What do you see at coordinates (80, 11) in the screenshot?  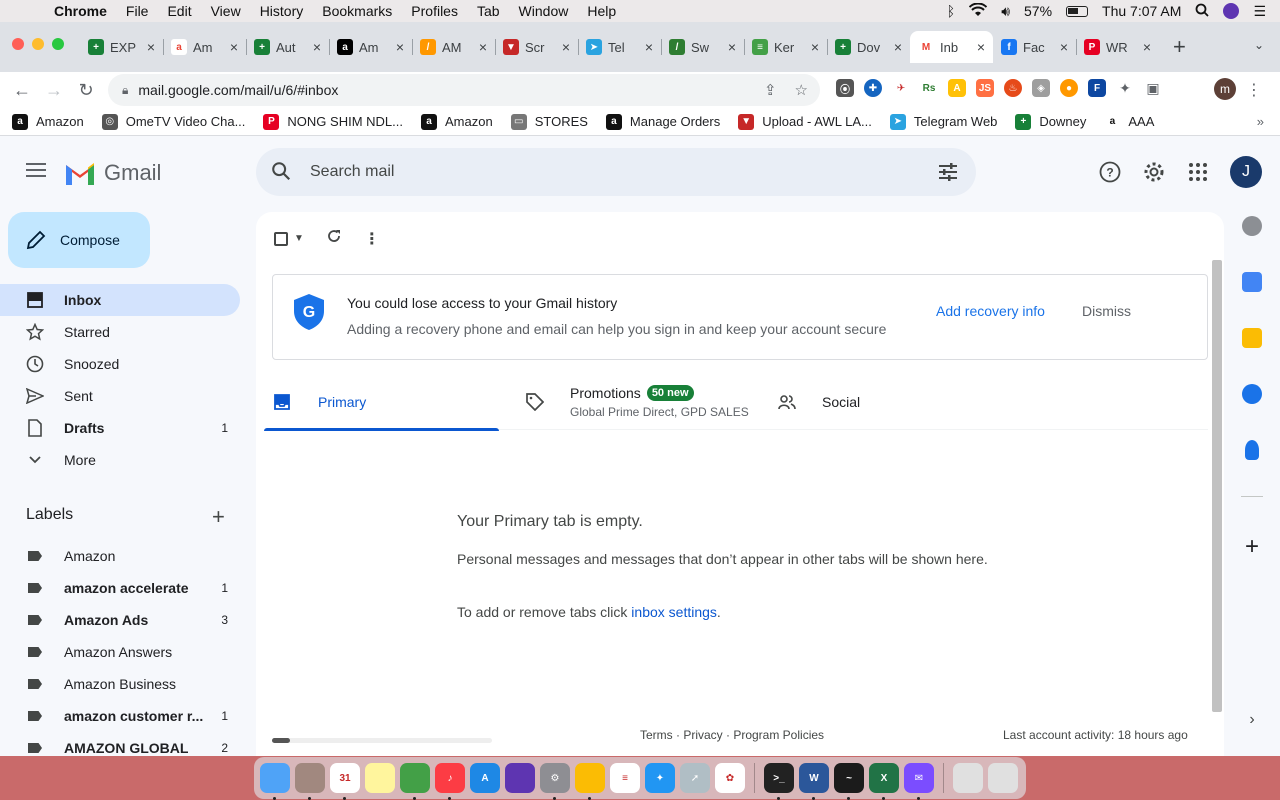 I see `menu-app-name: Chrome` at bounding box center [80, 11].